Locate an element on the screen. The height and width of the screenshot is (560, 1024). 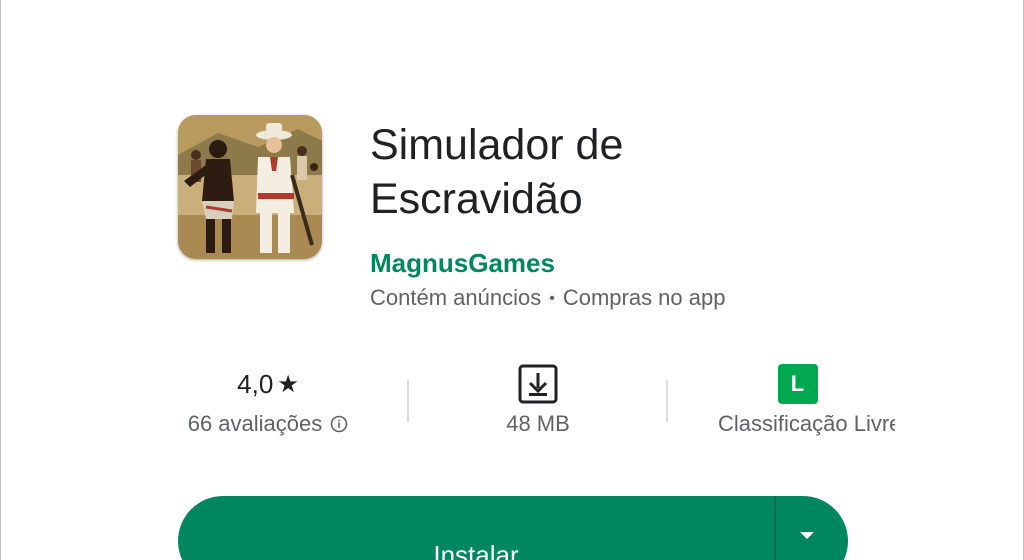
rating-stat: 4,0 ★ 66 avaliações is located at coordinates (268, 400).